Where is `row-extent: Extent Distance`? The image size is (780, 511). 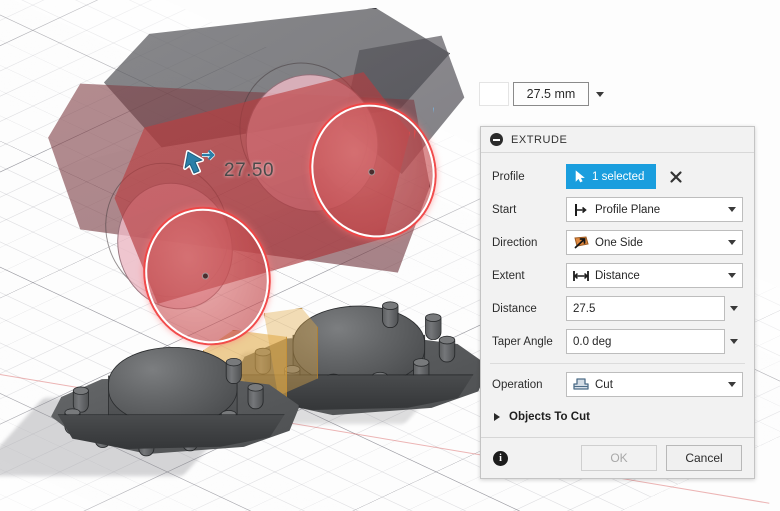 row-extent: Extent Distance is located at coordinates (617, 275).